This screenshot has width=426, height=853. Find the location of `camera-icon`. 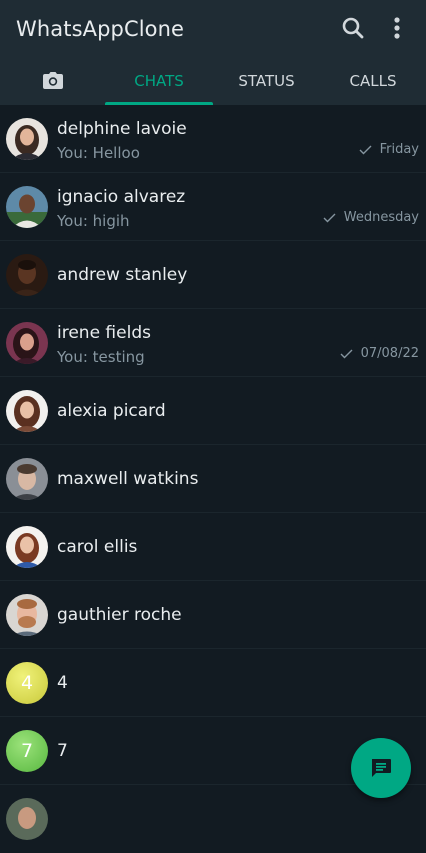

camera-icon is located at coordinates (52, 80).